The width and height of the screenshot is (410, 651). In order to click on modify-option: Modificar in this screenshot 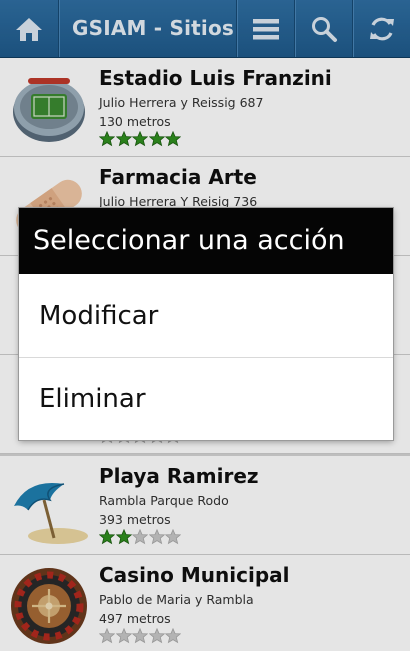, I will do `click(206, 316)`.